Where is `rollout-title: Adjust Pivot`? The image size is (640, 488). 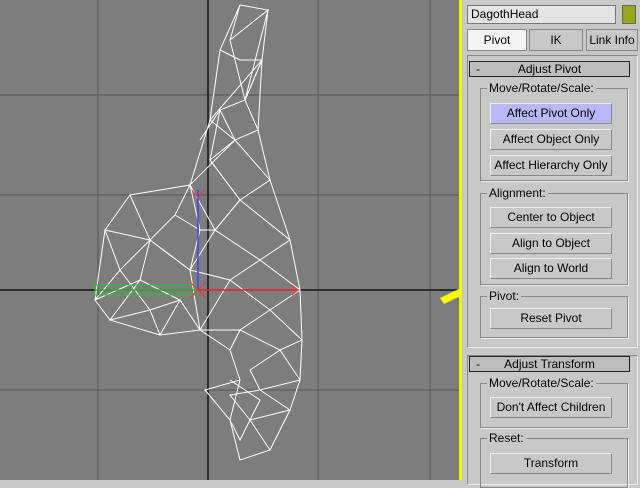 rollout-title: Adjust Pivot is located at coordinates (549, 69).